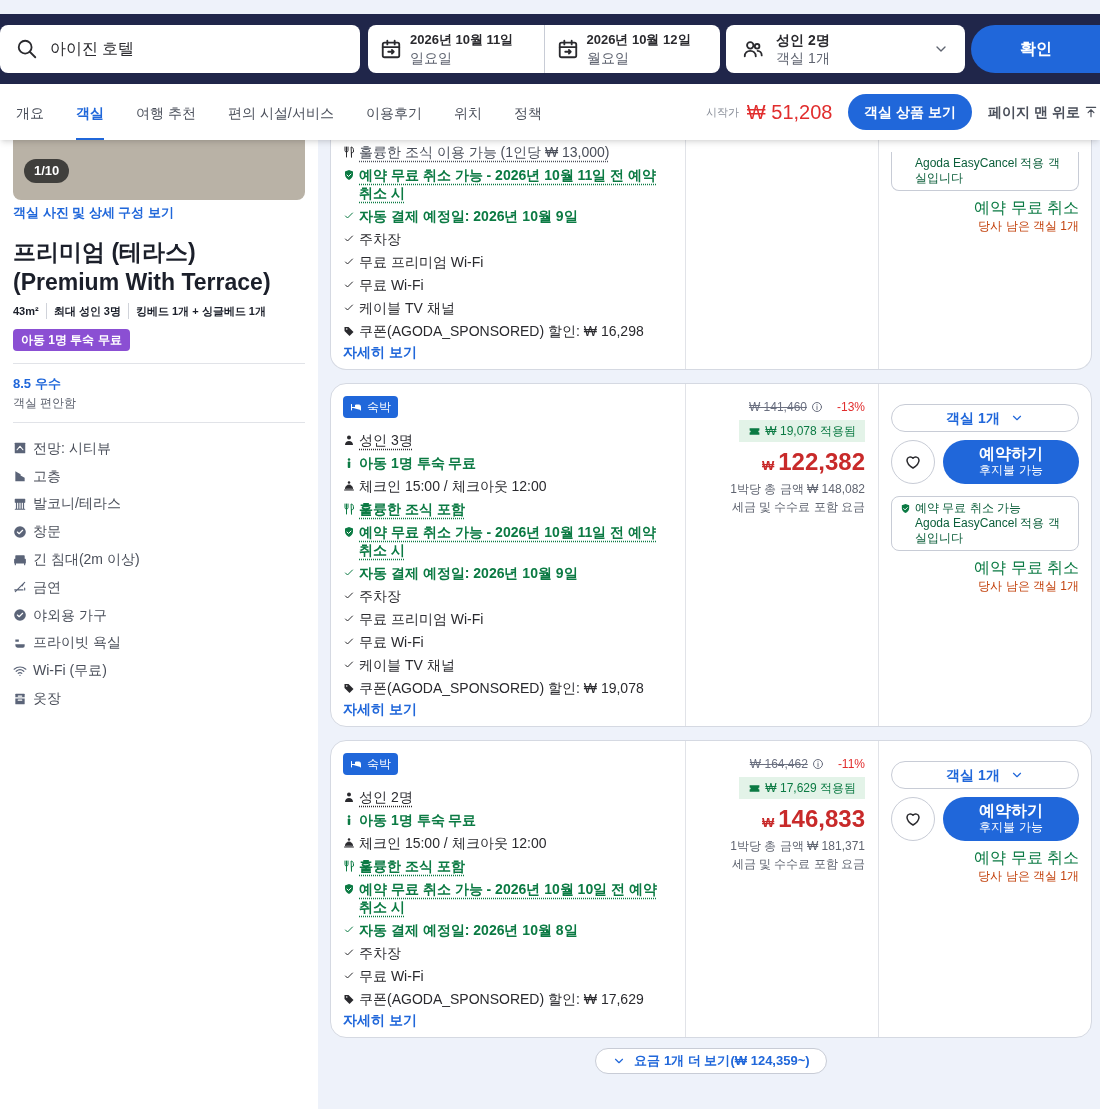 This screenshot has height=1109, width=1100. Describe the element at coordinates (386, 796) in the screenshot. I see `offer-feature: 성인 2명` at that location.